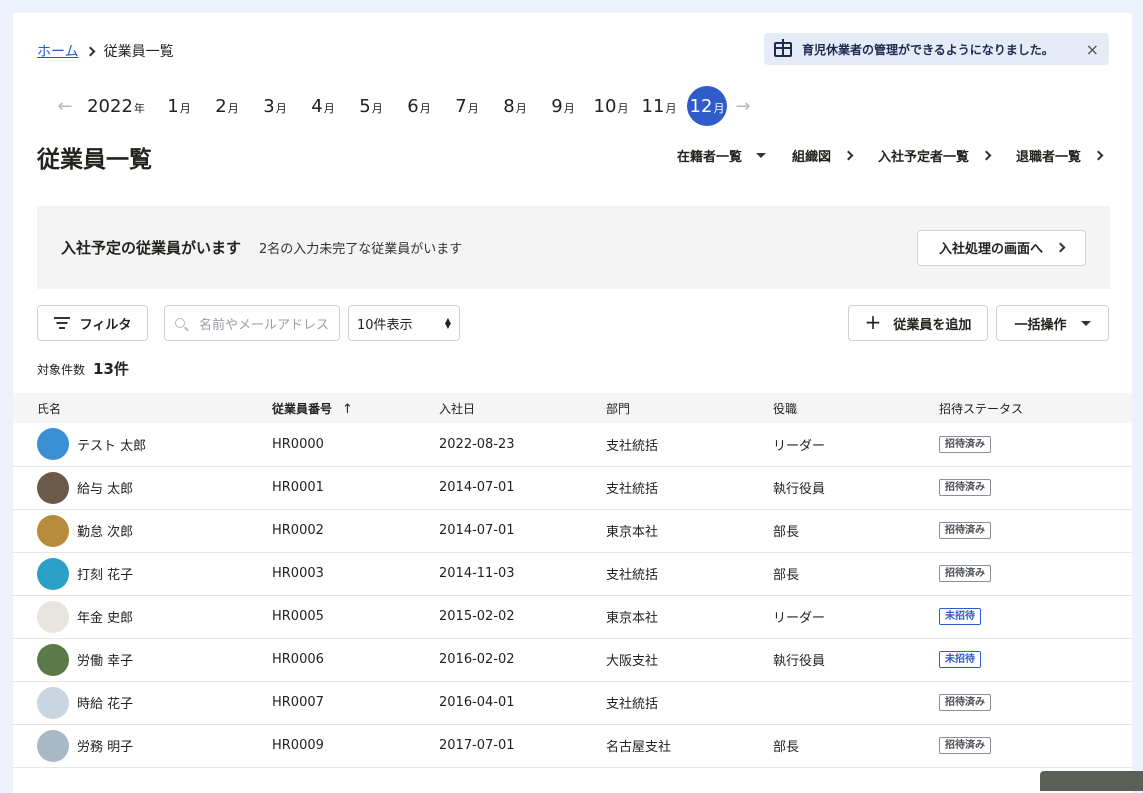 This screenshot has height=793, width=1143. I want to click on month-2: 2月, so click(227, 106).